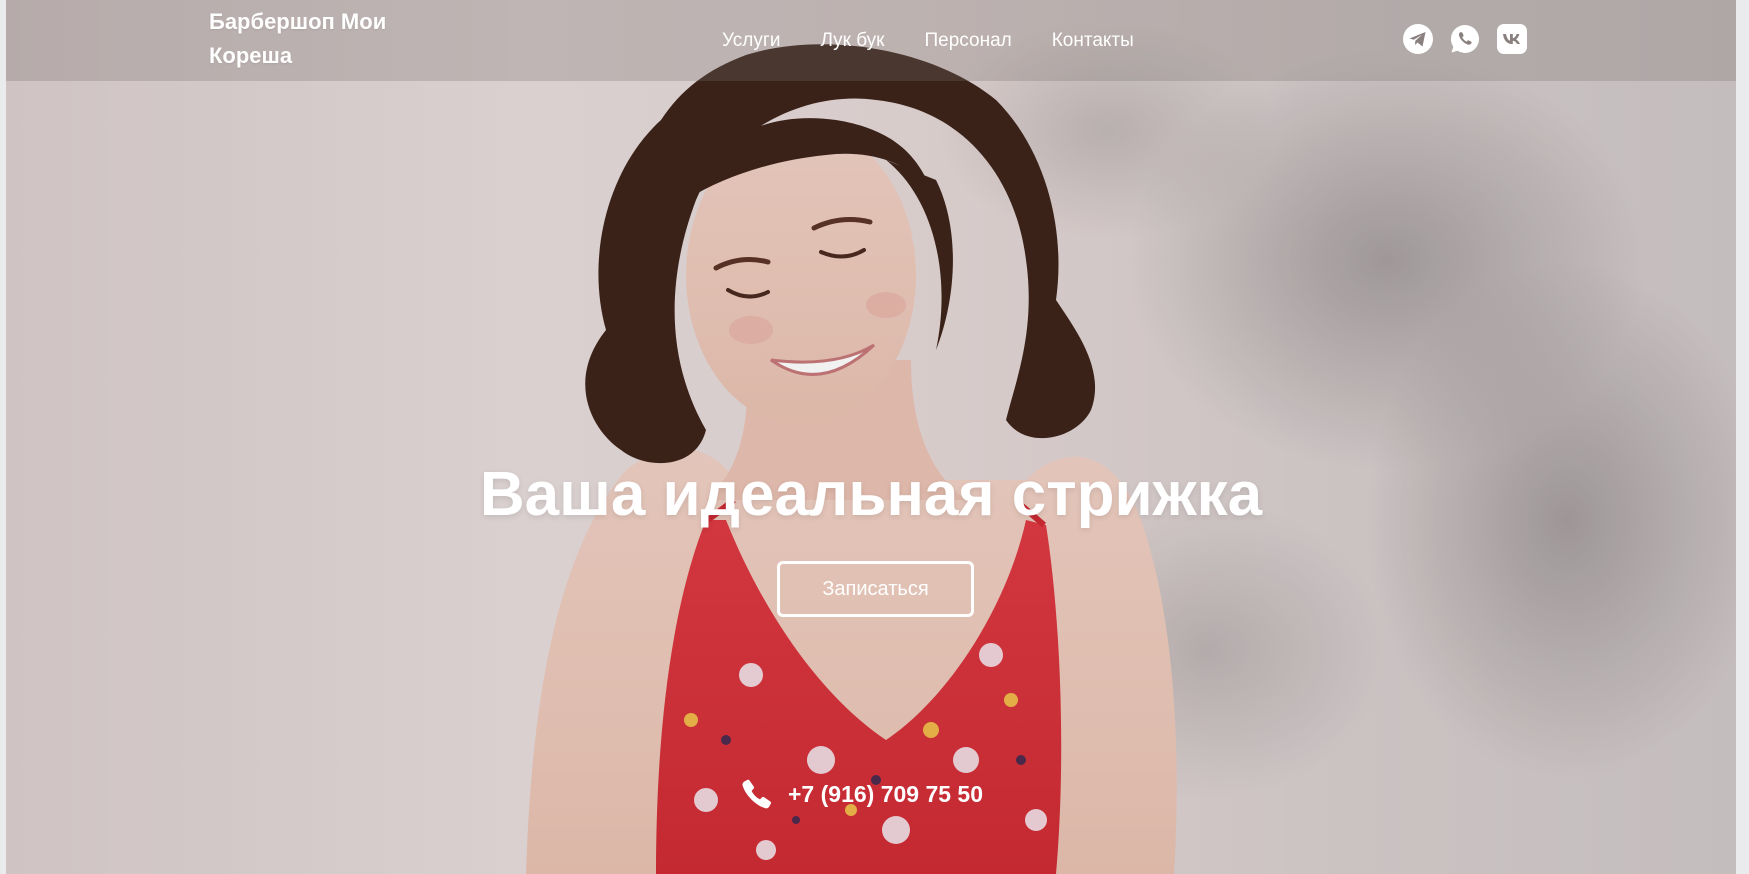 Image resolution: width=1749 pixels, height=874 pixels. What do you see at coordinates (1418, 39) in the screenshot?
I see `telegram-icon` at bounding box center [1418, 39].